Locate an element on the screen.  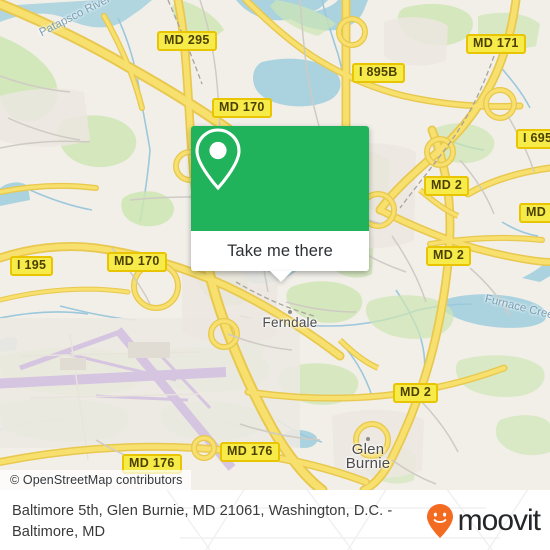
place-label: Ferndale is located at coordinates (290, 320).